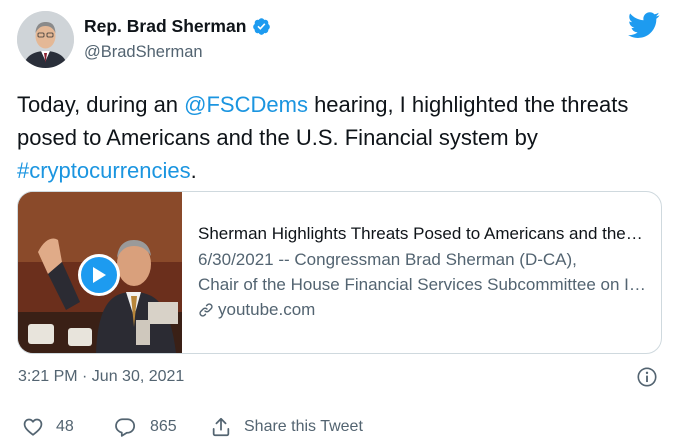  What do you see at coordinates (429, 310) in the screenshot?
I see `card-domain: youtube.com` at bounding box center [429, 310].